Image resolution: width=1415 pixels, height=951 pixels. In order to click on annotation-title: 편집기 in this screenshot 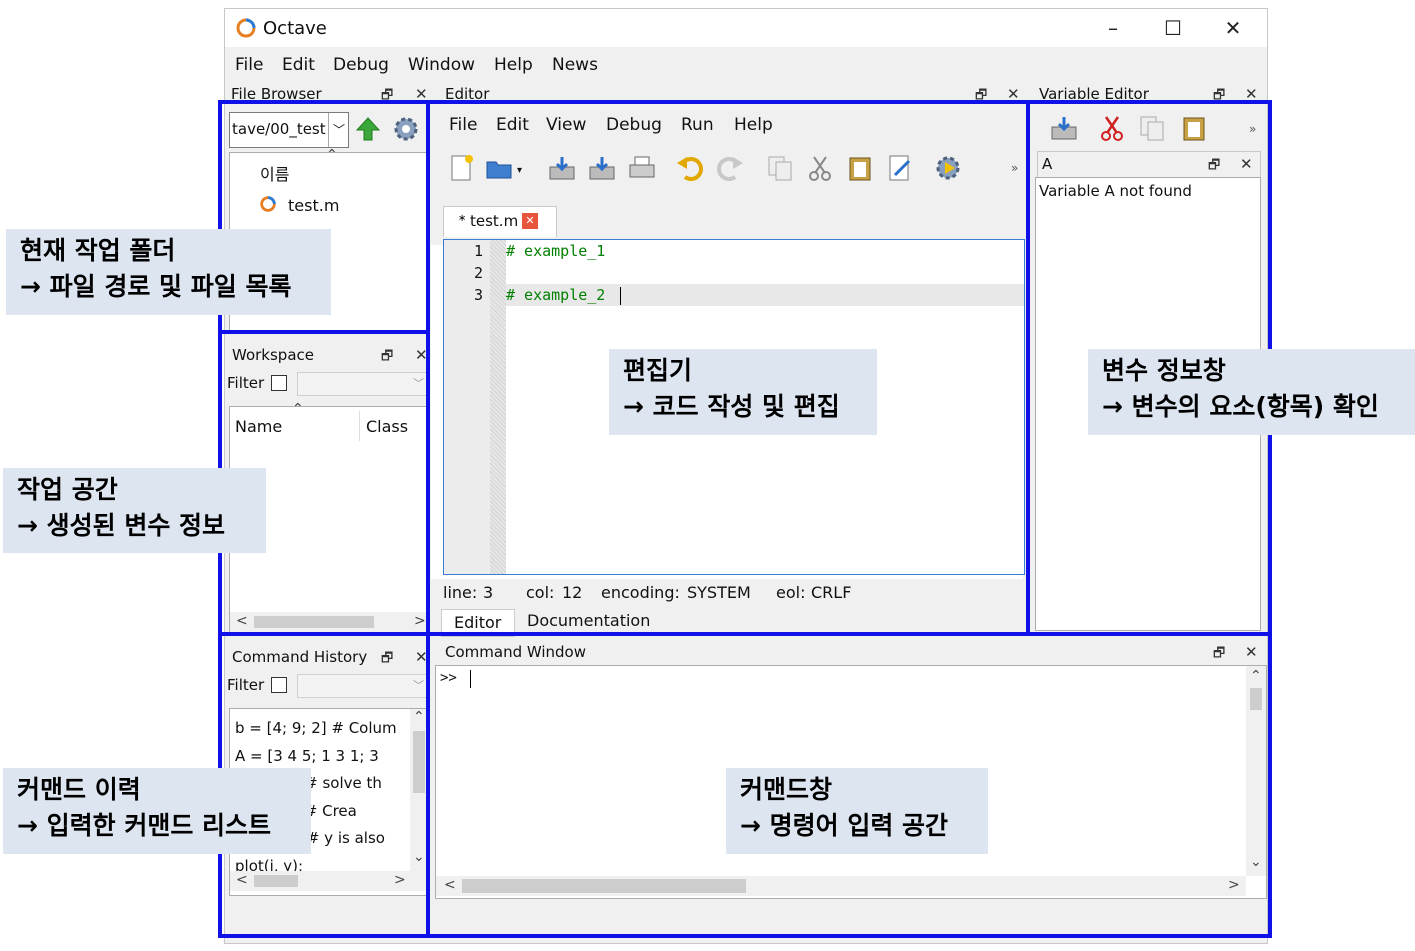, I will do `click(658, 370)`.